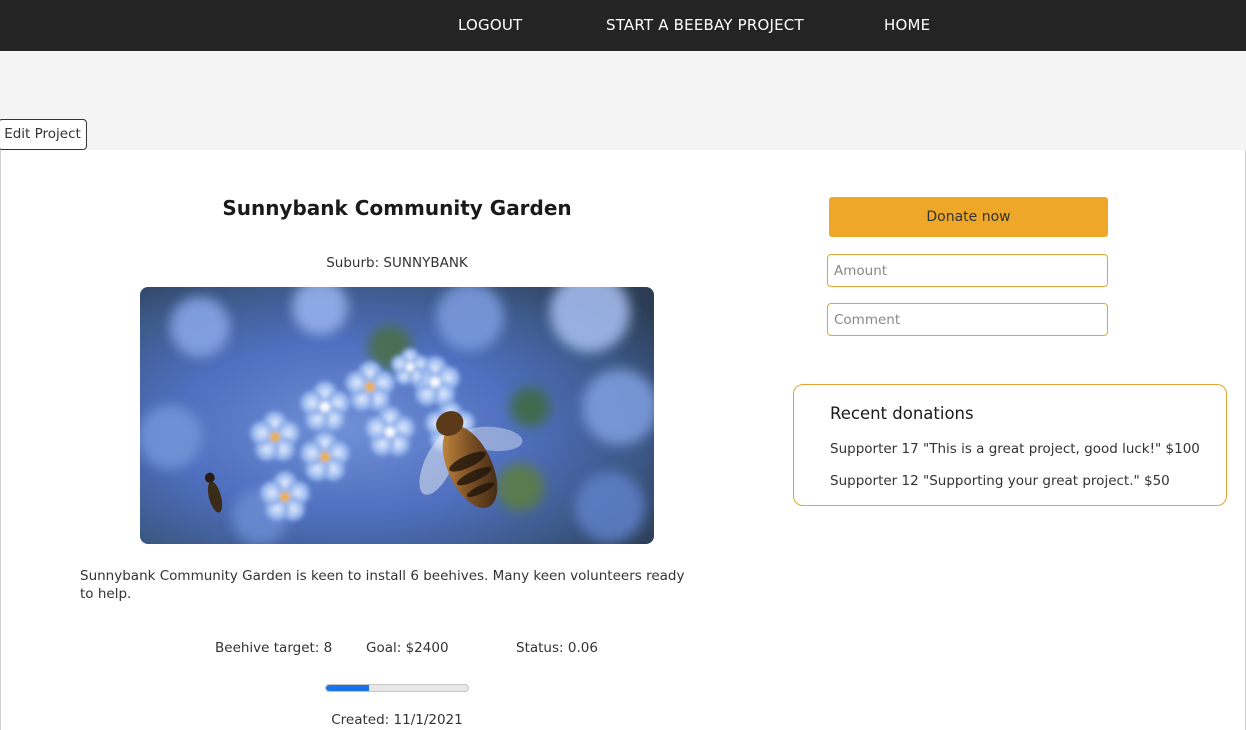 The width and height of the screenshot is (1246, 730). Describe the element at coordinates (490, 25) in the screenshot. I see `nav-logout-link: LOGOUT` at that location.